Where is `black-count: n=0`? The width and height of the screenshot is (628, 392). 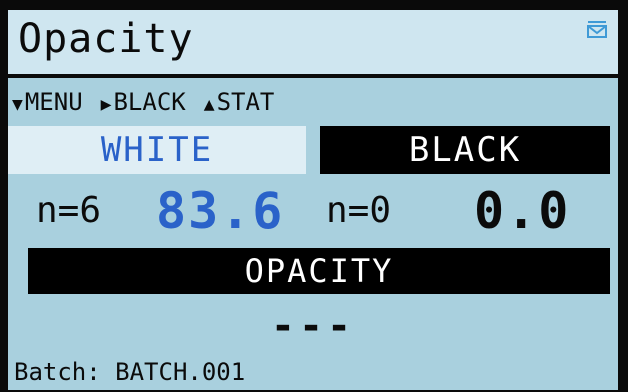
black-count: n=0 is located at coordinates (359, 210).